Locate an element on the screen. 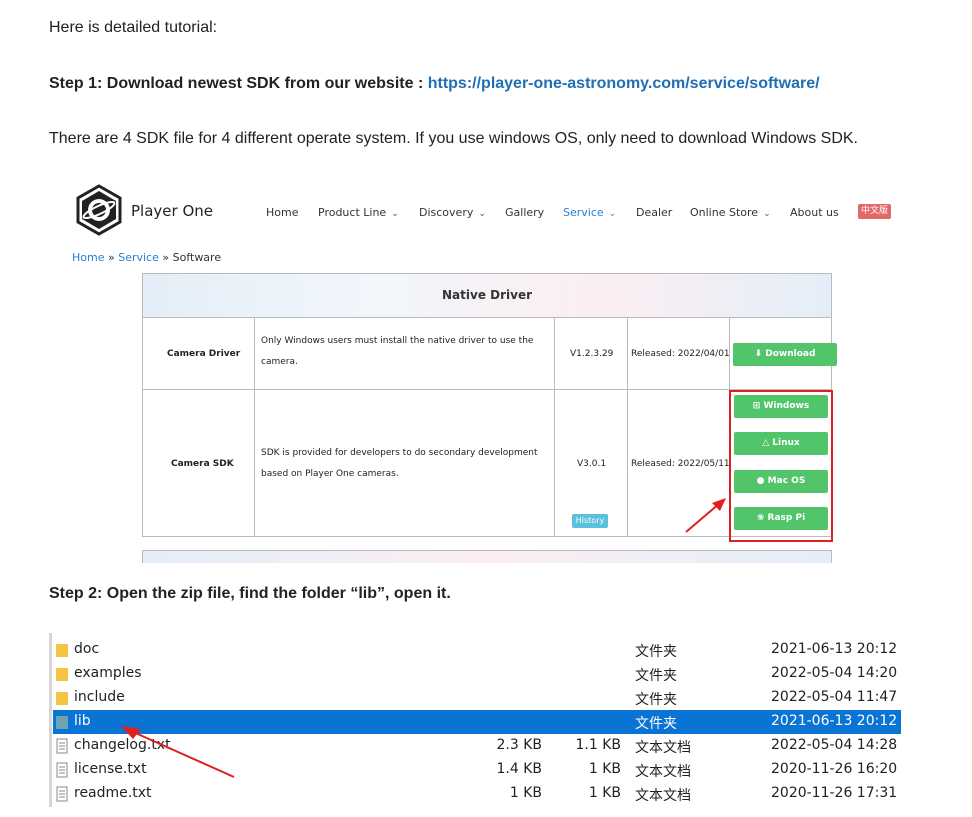 The width and height of the screenshot is (972, 817). breadcrumb-service: Service is located at coordinates (138, 257).